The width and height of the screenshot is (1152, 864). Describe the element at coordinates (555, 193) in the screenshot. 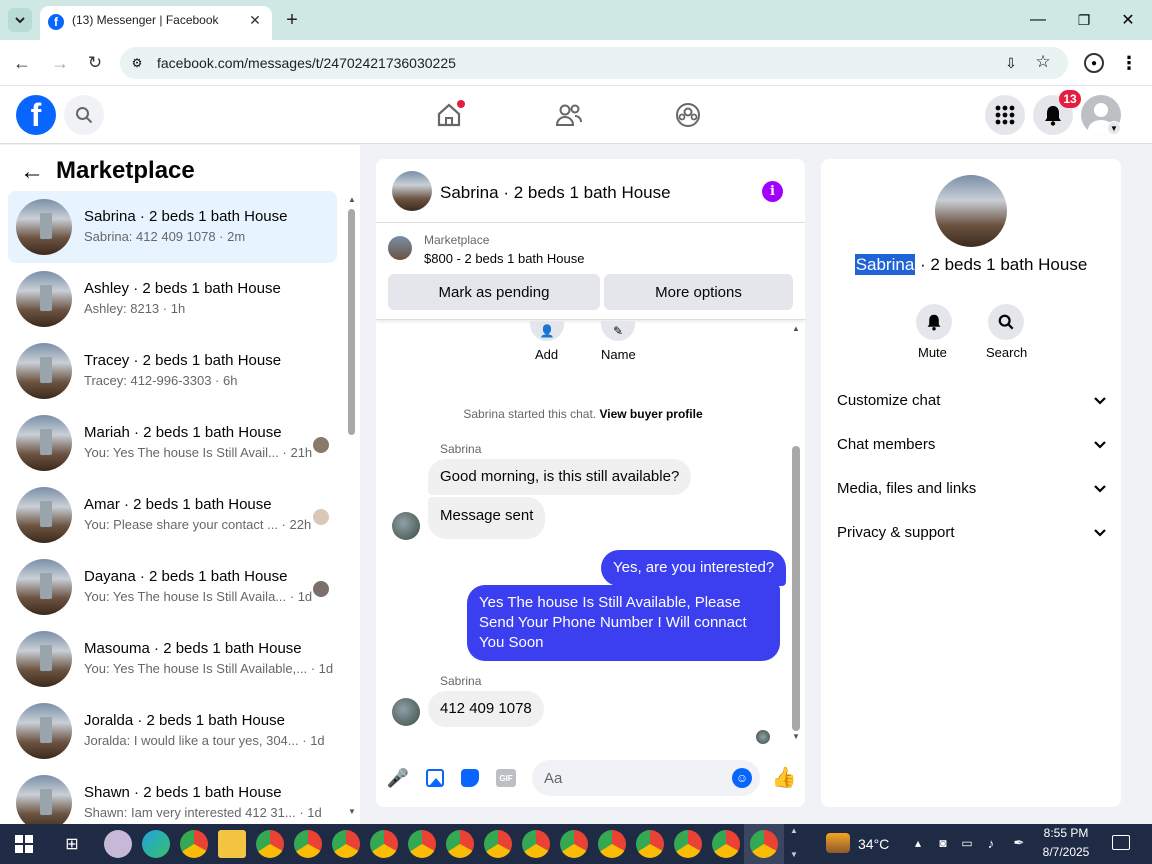

I see `chat-header-title: Sabrina · 2 beds 1 bath House` at that location.